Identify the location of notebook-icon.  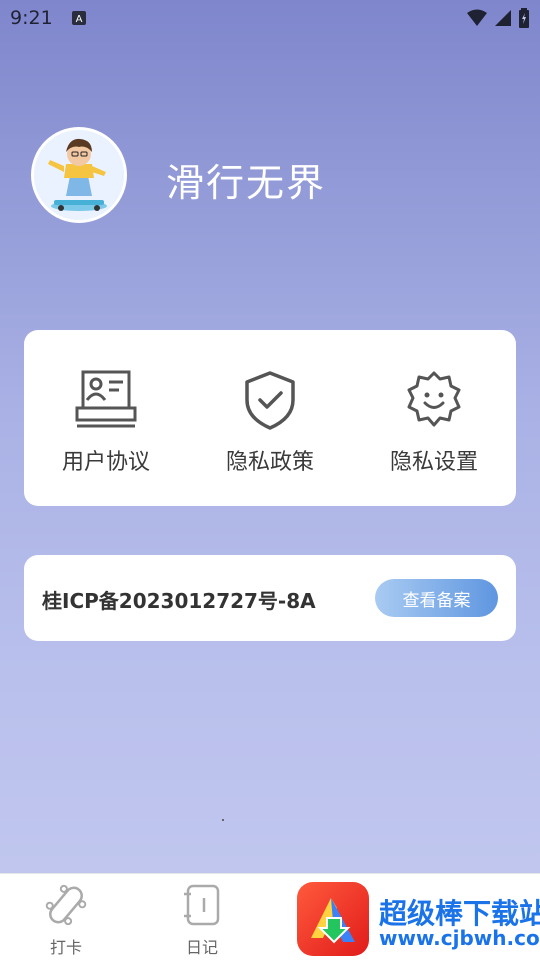
(202, 905).